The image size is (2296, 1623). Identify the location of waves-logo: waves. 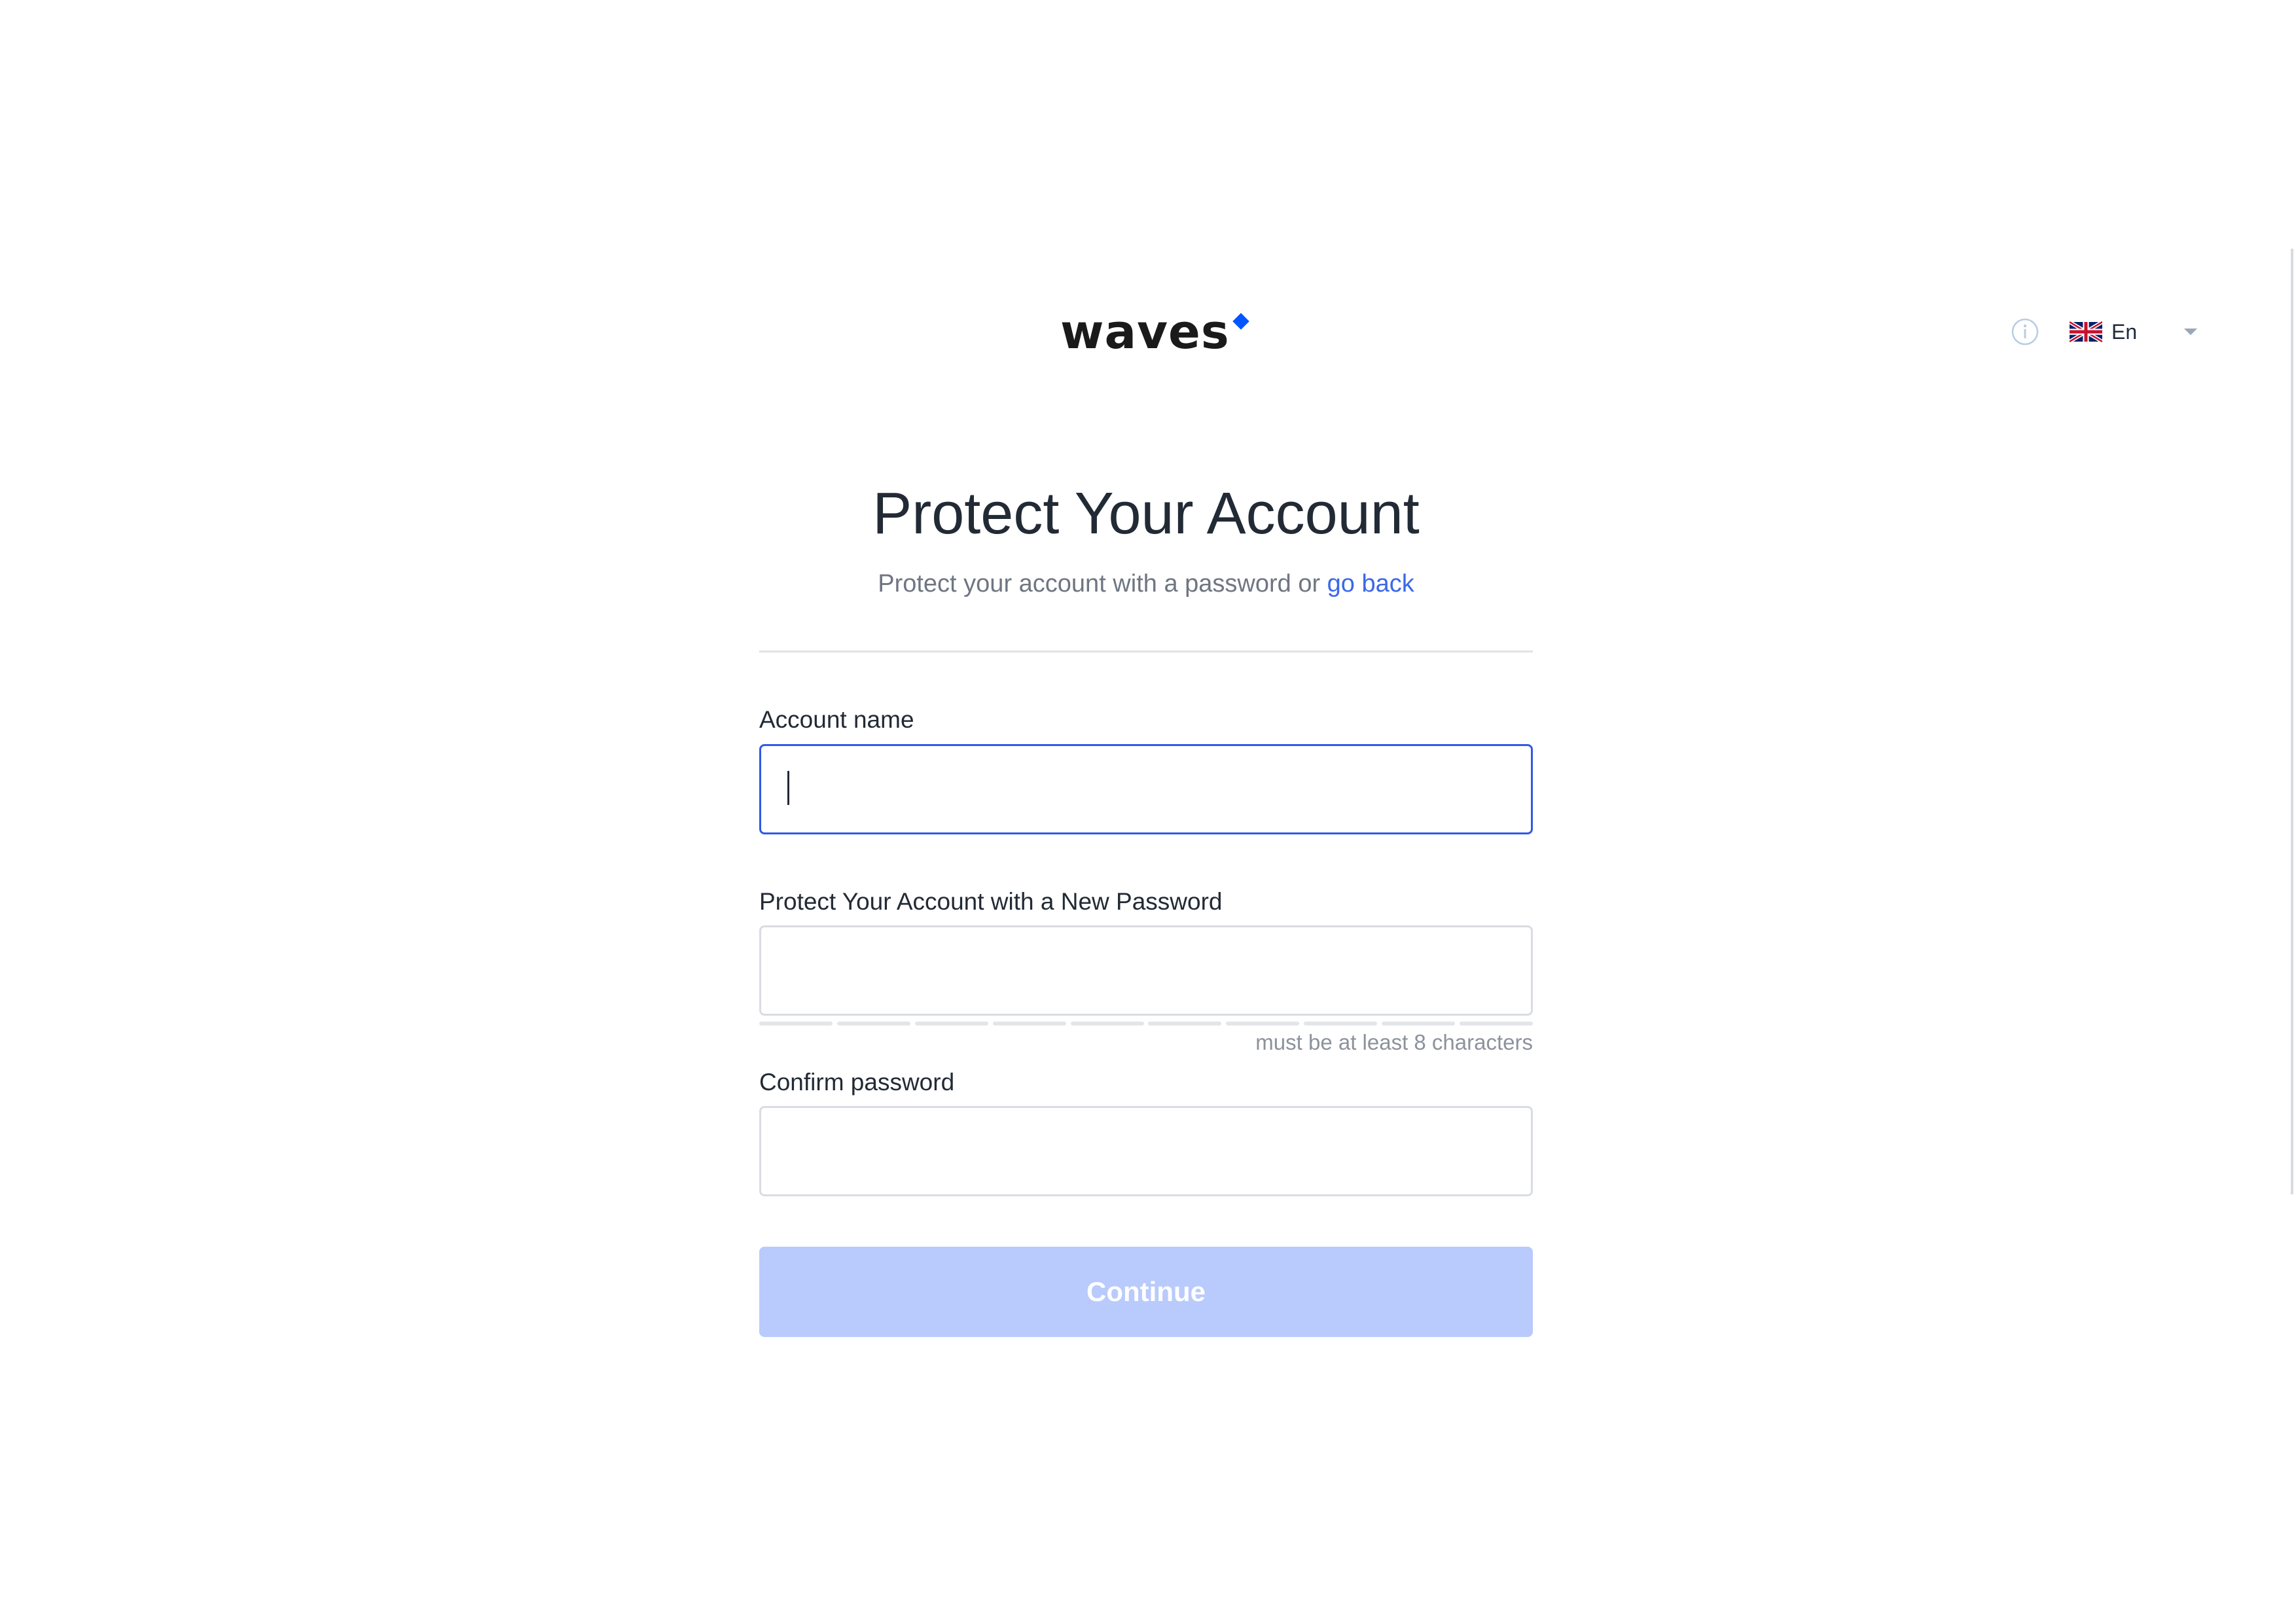
(1154, 331).